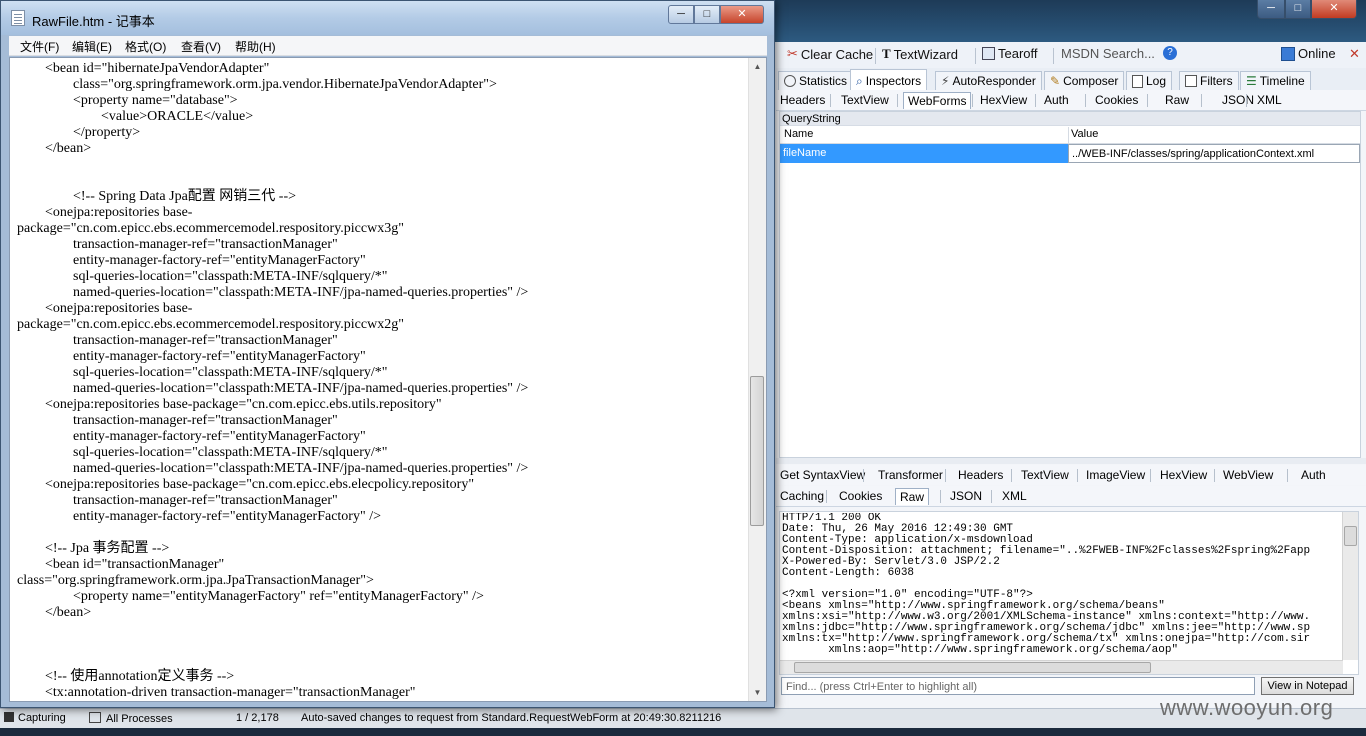 This screenshot has width=1366, height=736. Describe the element at coordinates (1191, 81) in the screenshot. I see `filters-checkbox-icon` at that location.